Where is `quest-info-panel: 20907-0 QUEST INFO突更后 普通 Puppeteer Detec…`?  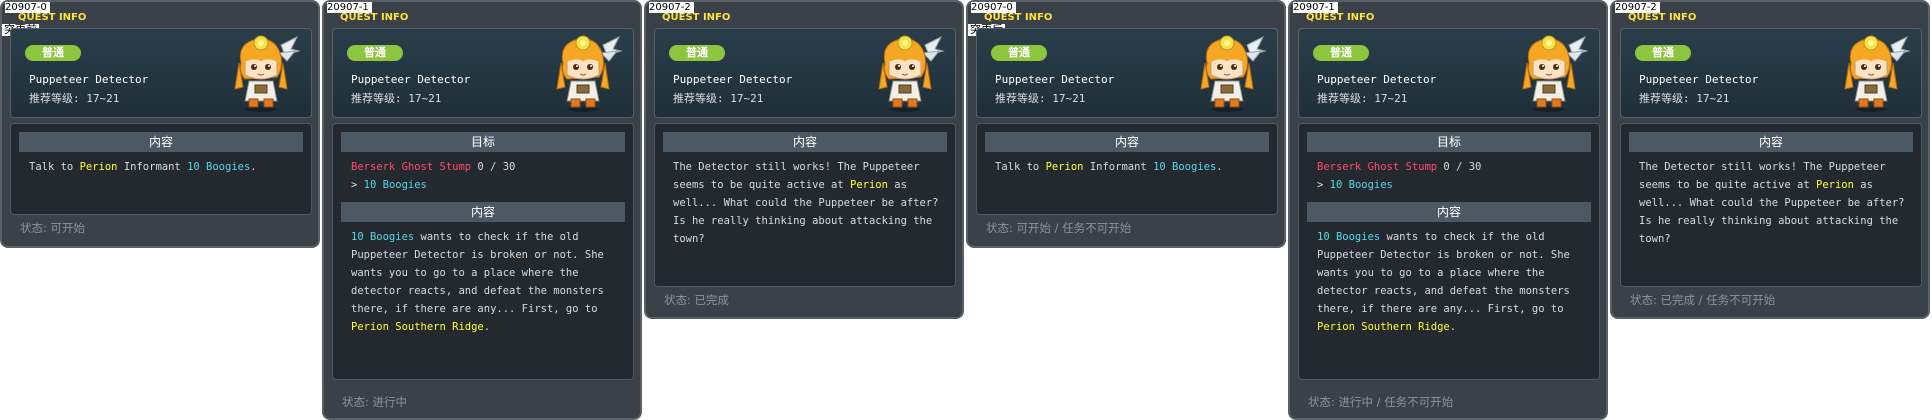 quest-info-panel: 20907-0 QUEST INFO突更后 普通 Puppeteer Detec… is located at coordinates (1126, 124).